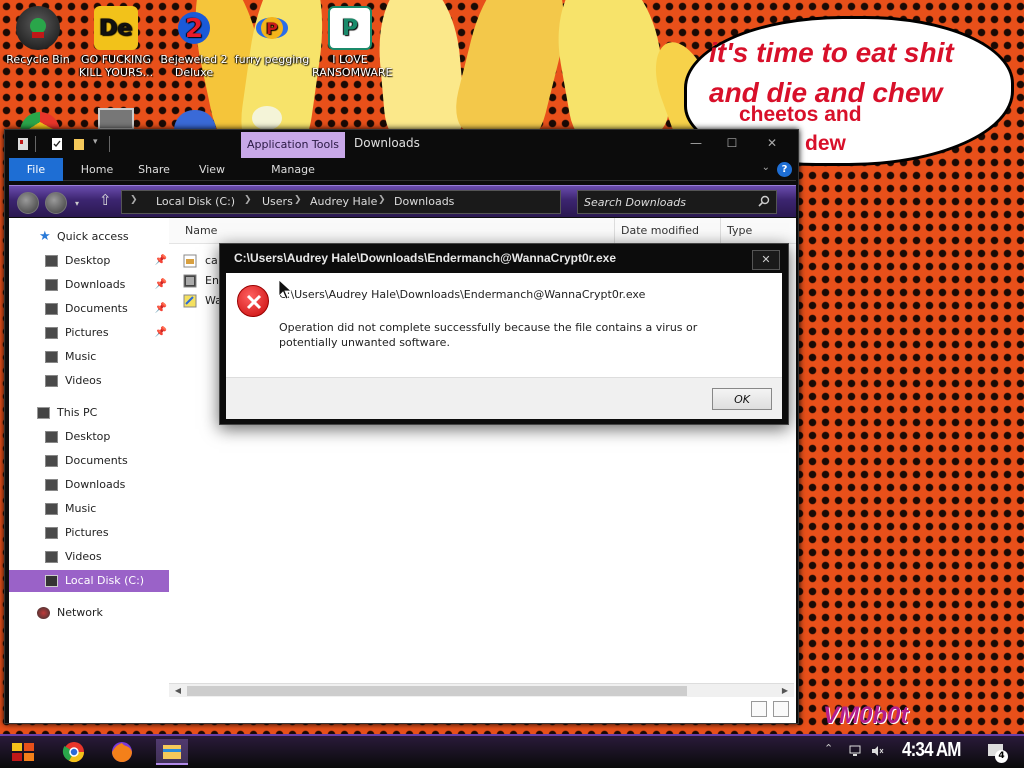  I want to click on nav-pc-pictures: Pictures, so click(89, 533).